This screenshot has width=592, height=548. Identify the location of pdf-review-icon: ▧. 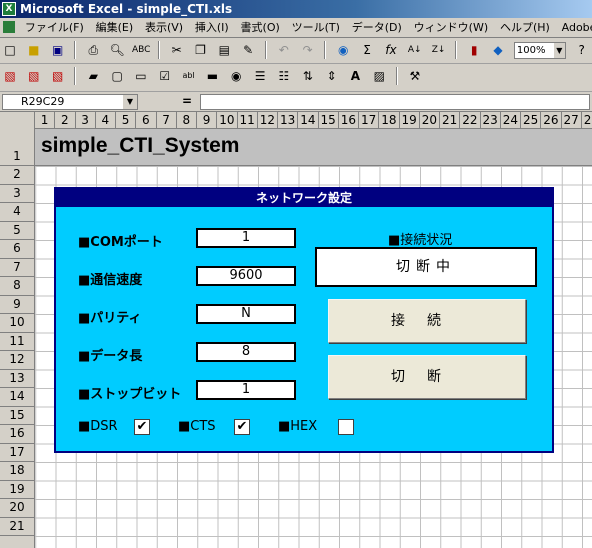
(58, 76).